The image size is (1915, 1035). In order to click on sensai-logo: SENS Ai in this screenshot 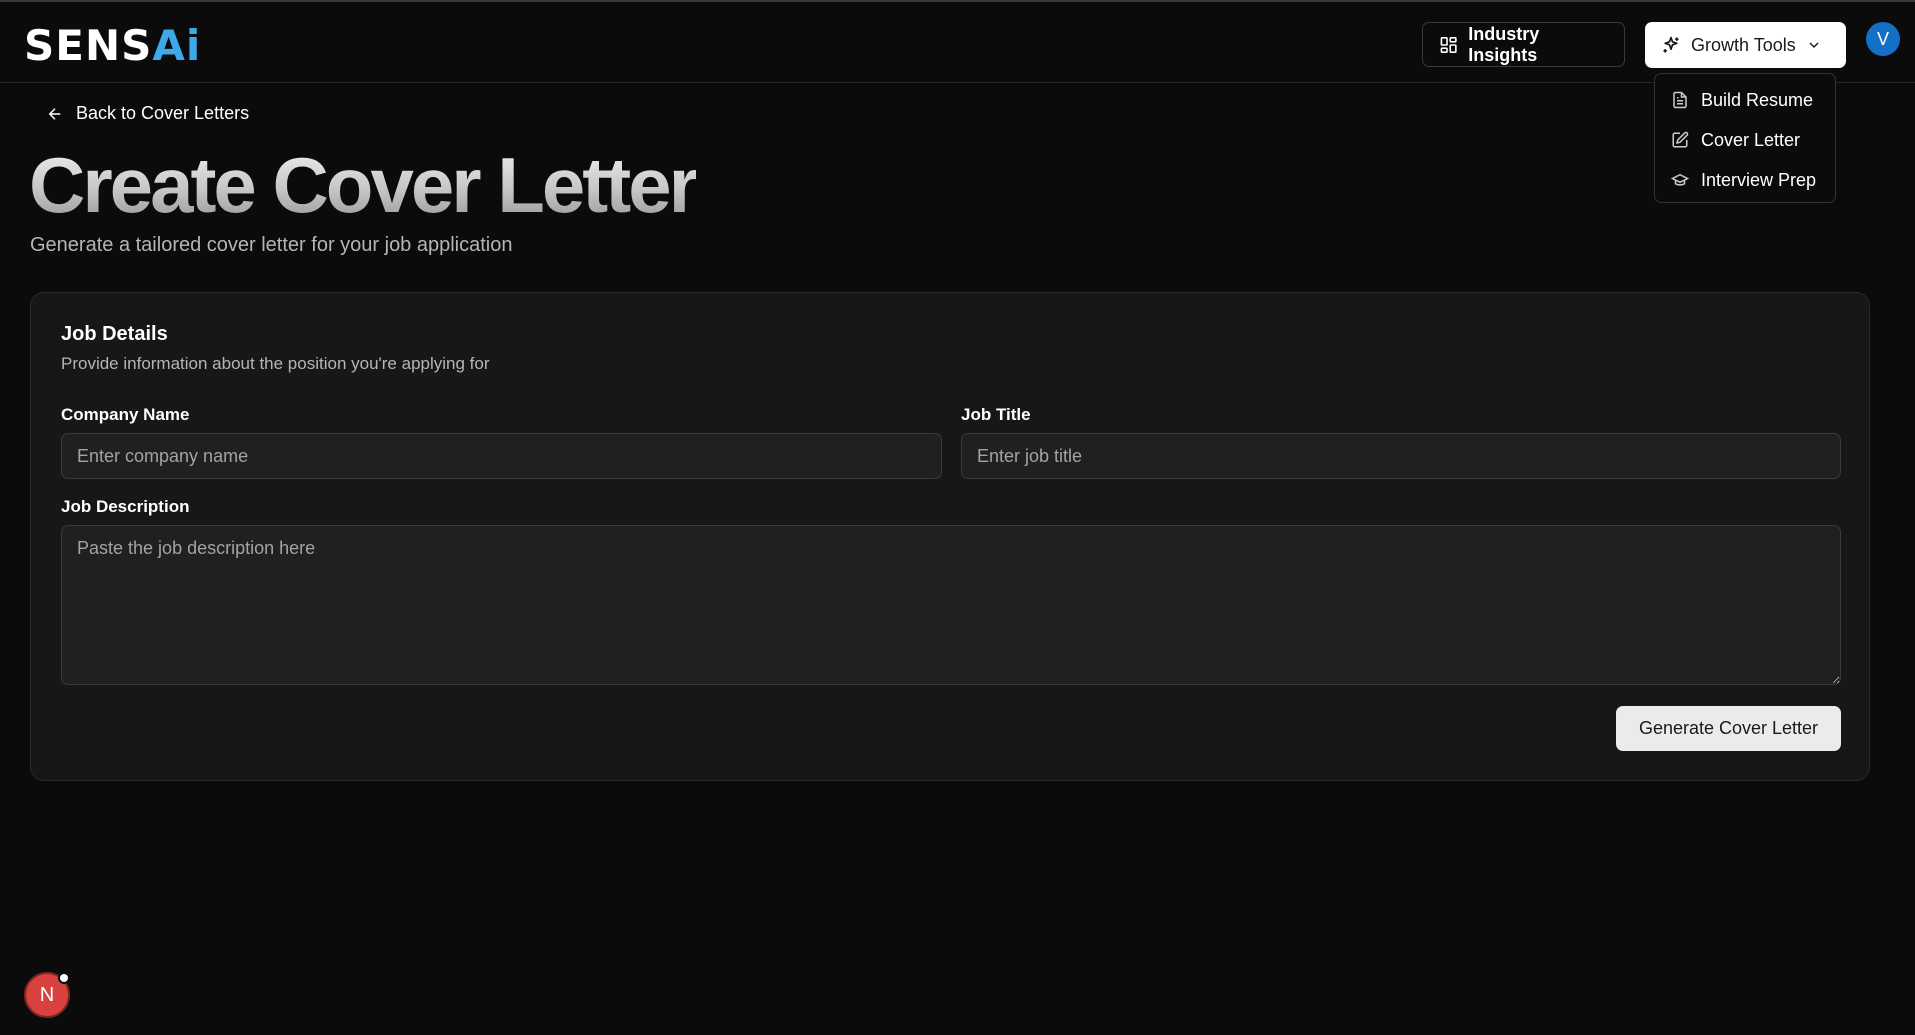, I will do `click(112, 46)`.